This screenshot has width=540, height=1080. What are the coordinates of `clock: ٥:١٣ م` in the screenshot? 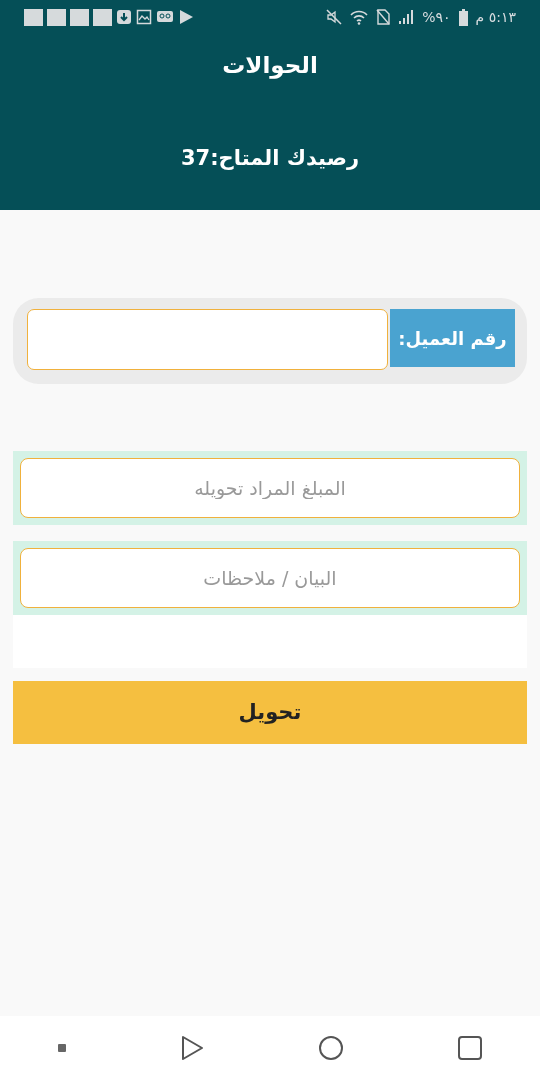 It's located at (495, 17).